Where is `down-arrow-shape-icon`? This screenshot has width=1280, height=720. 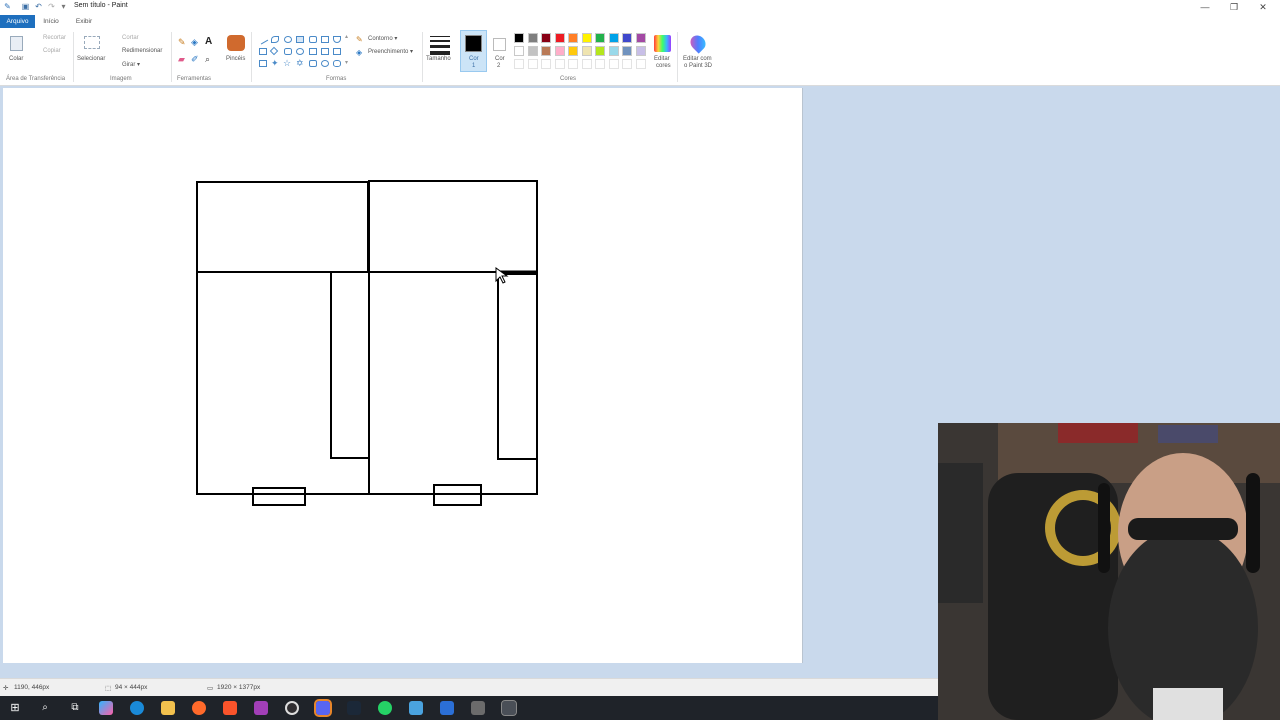
down-arrow-shape-icon is located at coordinates (263, 63).